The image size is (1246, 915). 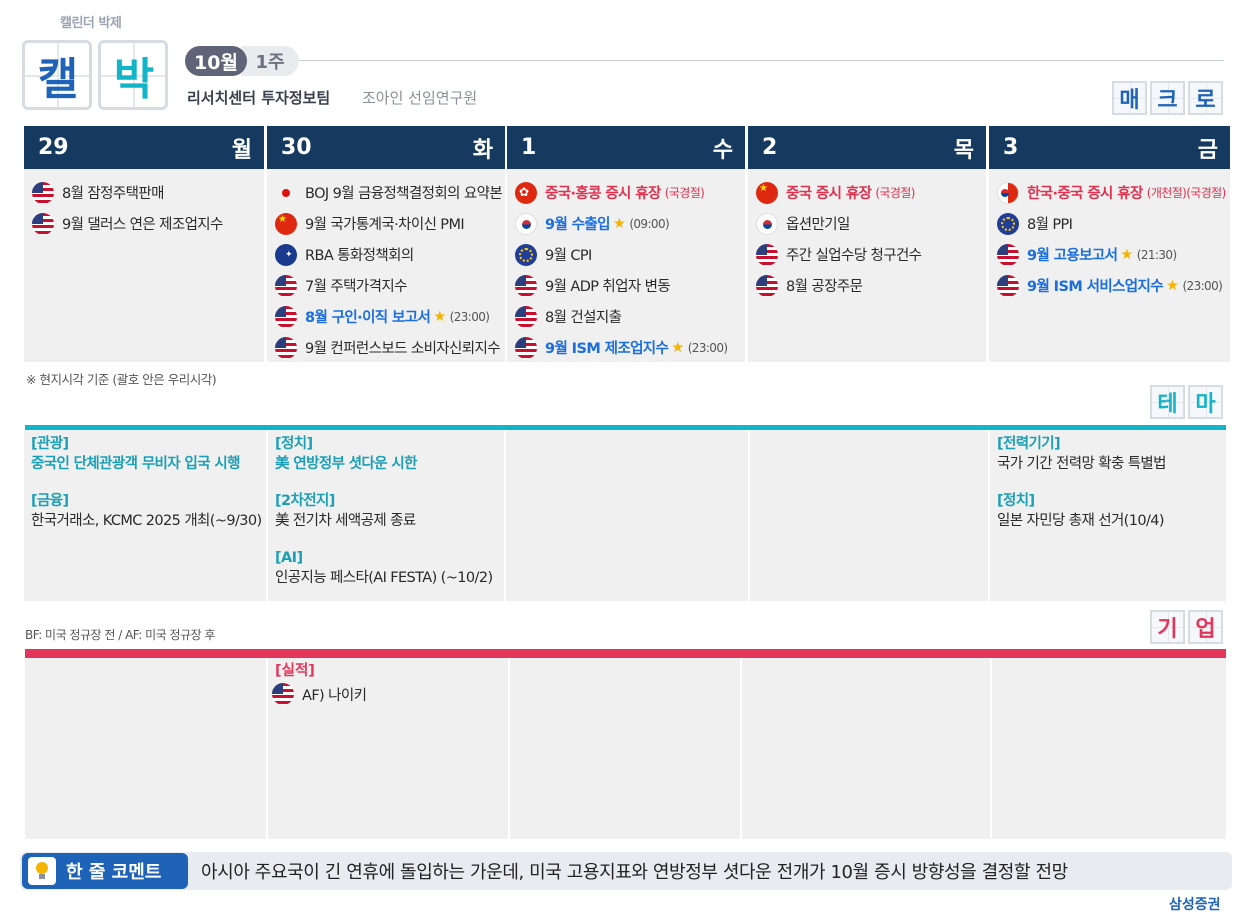 I want to click on day-of-week: 목, so click(x=963, y=150).